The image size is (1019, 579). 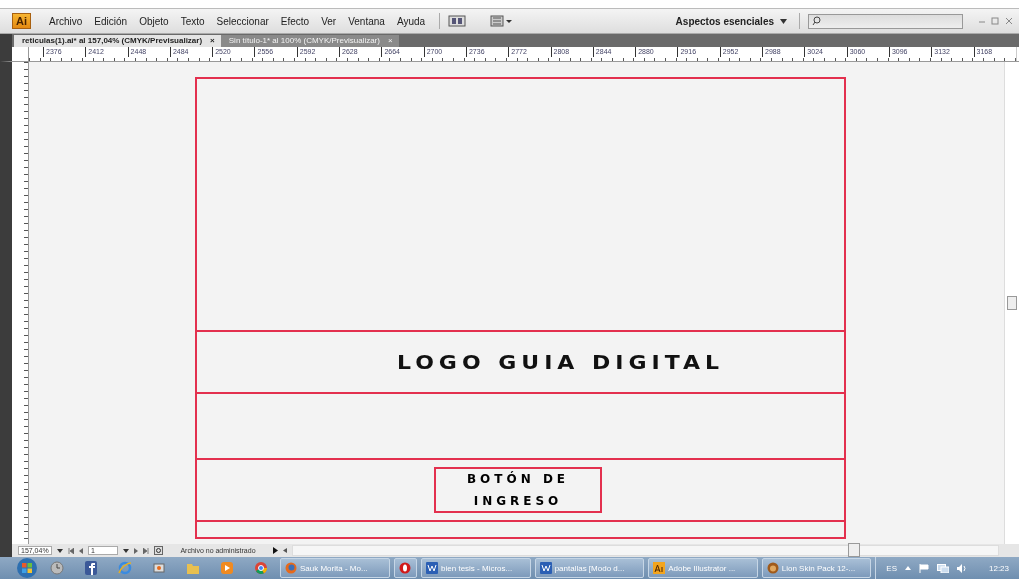 I want to click on menu-item: Edición, so click(x=111, y=21).